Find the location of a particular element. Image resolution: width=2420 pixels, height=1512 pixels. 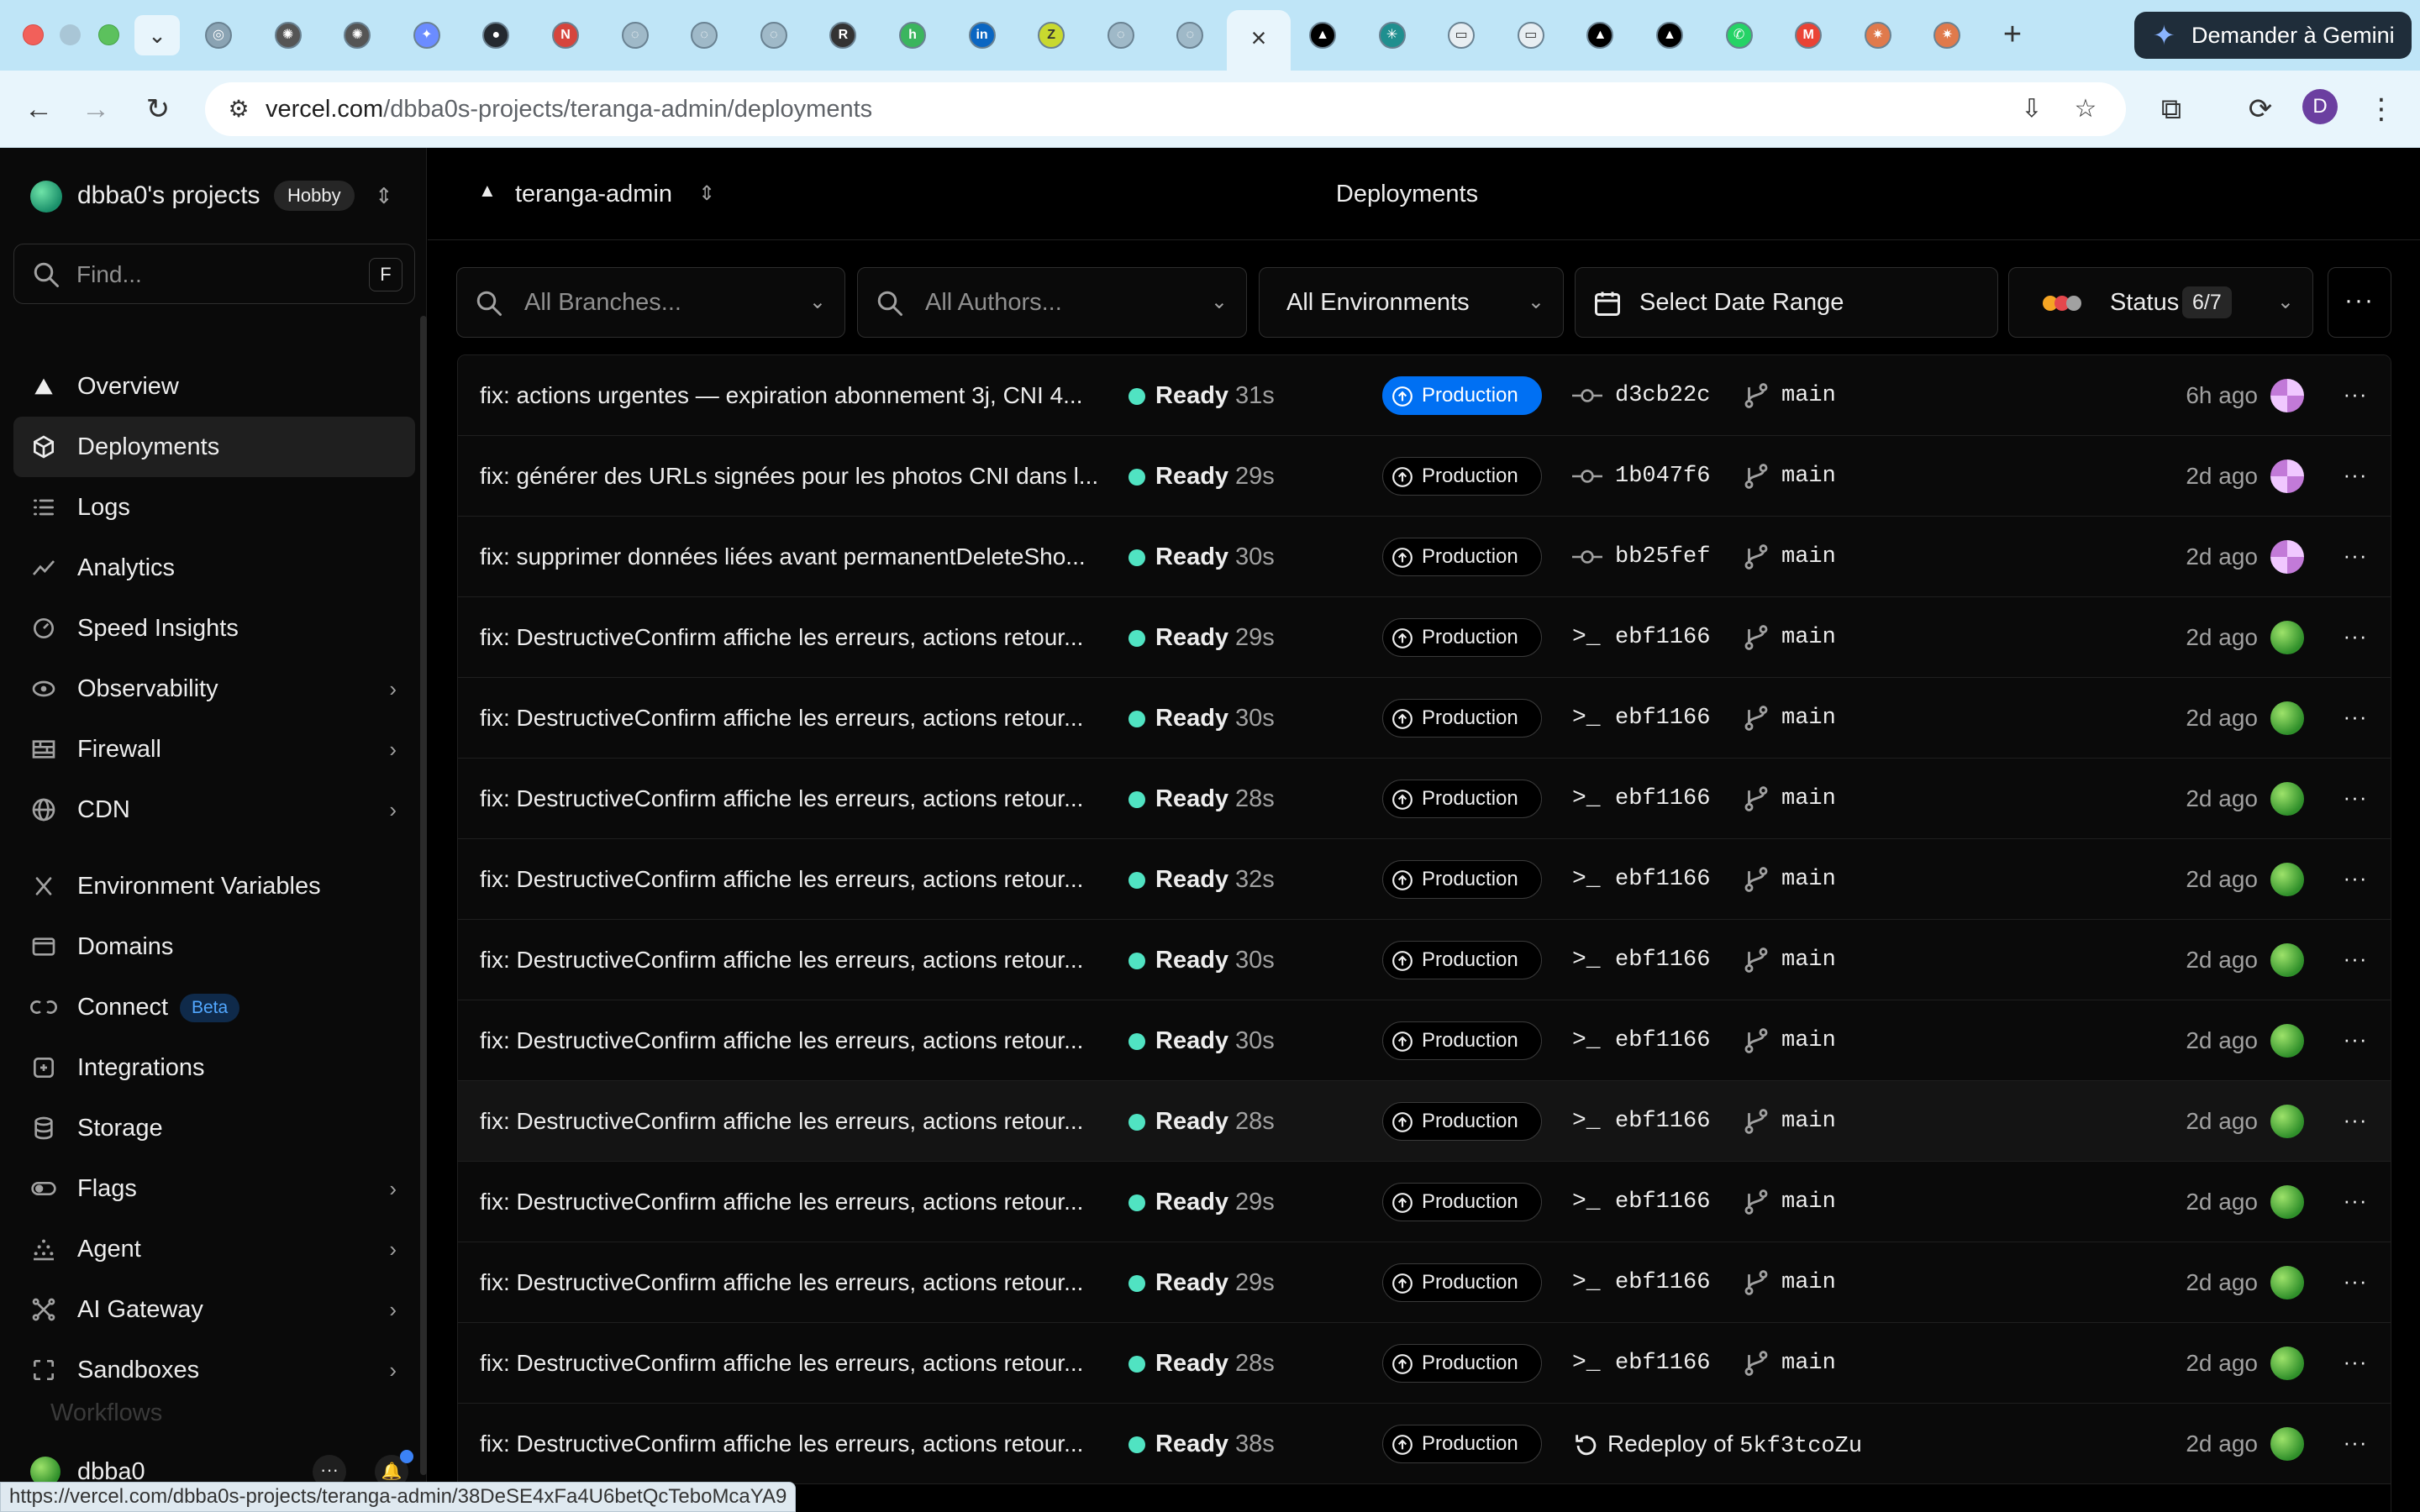

sidebar-item-firewall: Firewall › is located at coordinates (214, 749).